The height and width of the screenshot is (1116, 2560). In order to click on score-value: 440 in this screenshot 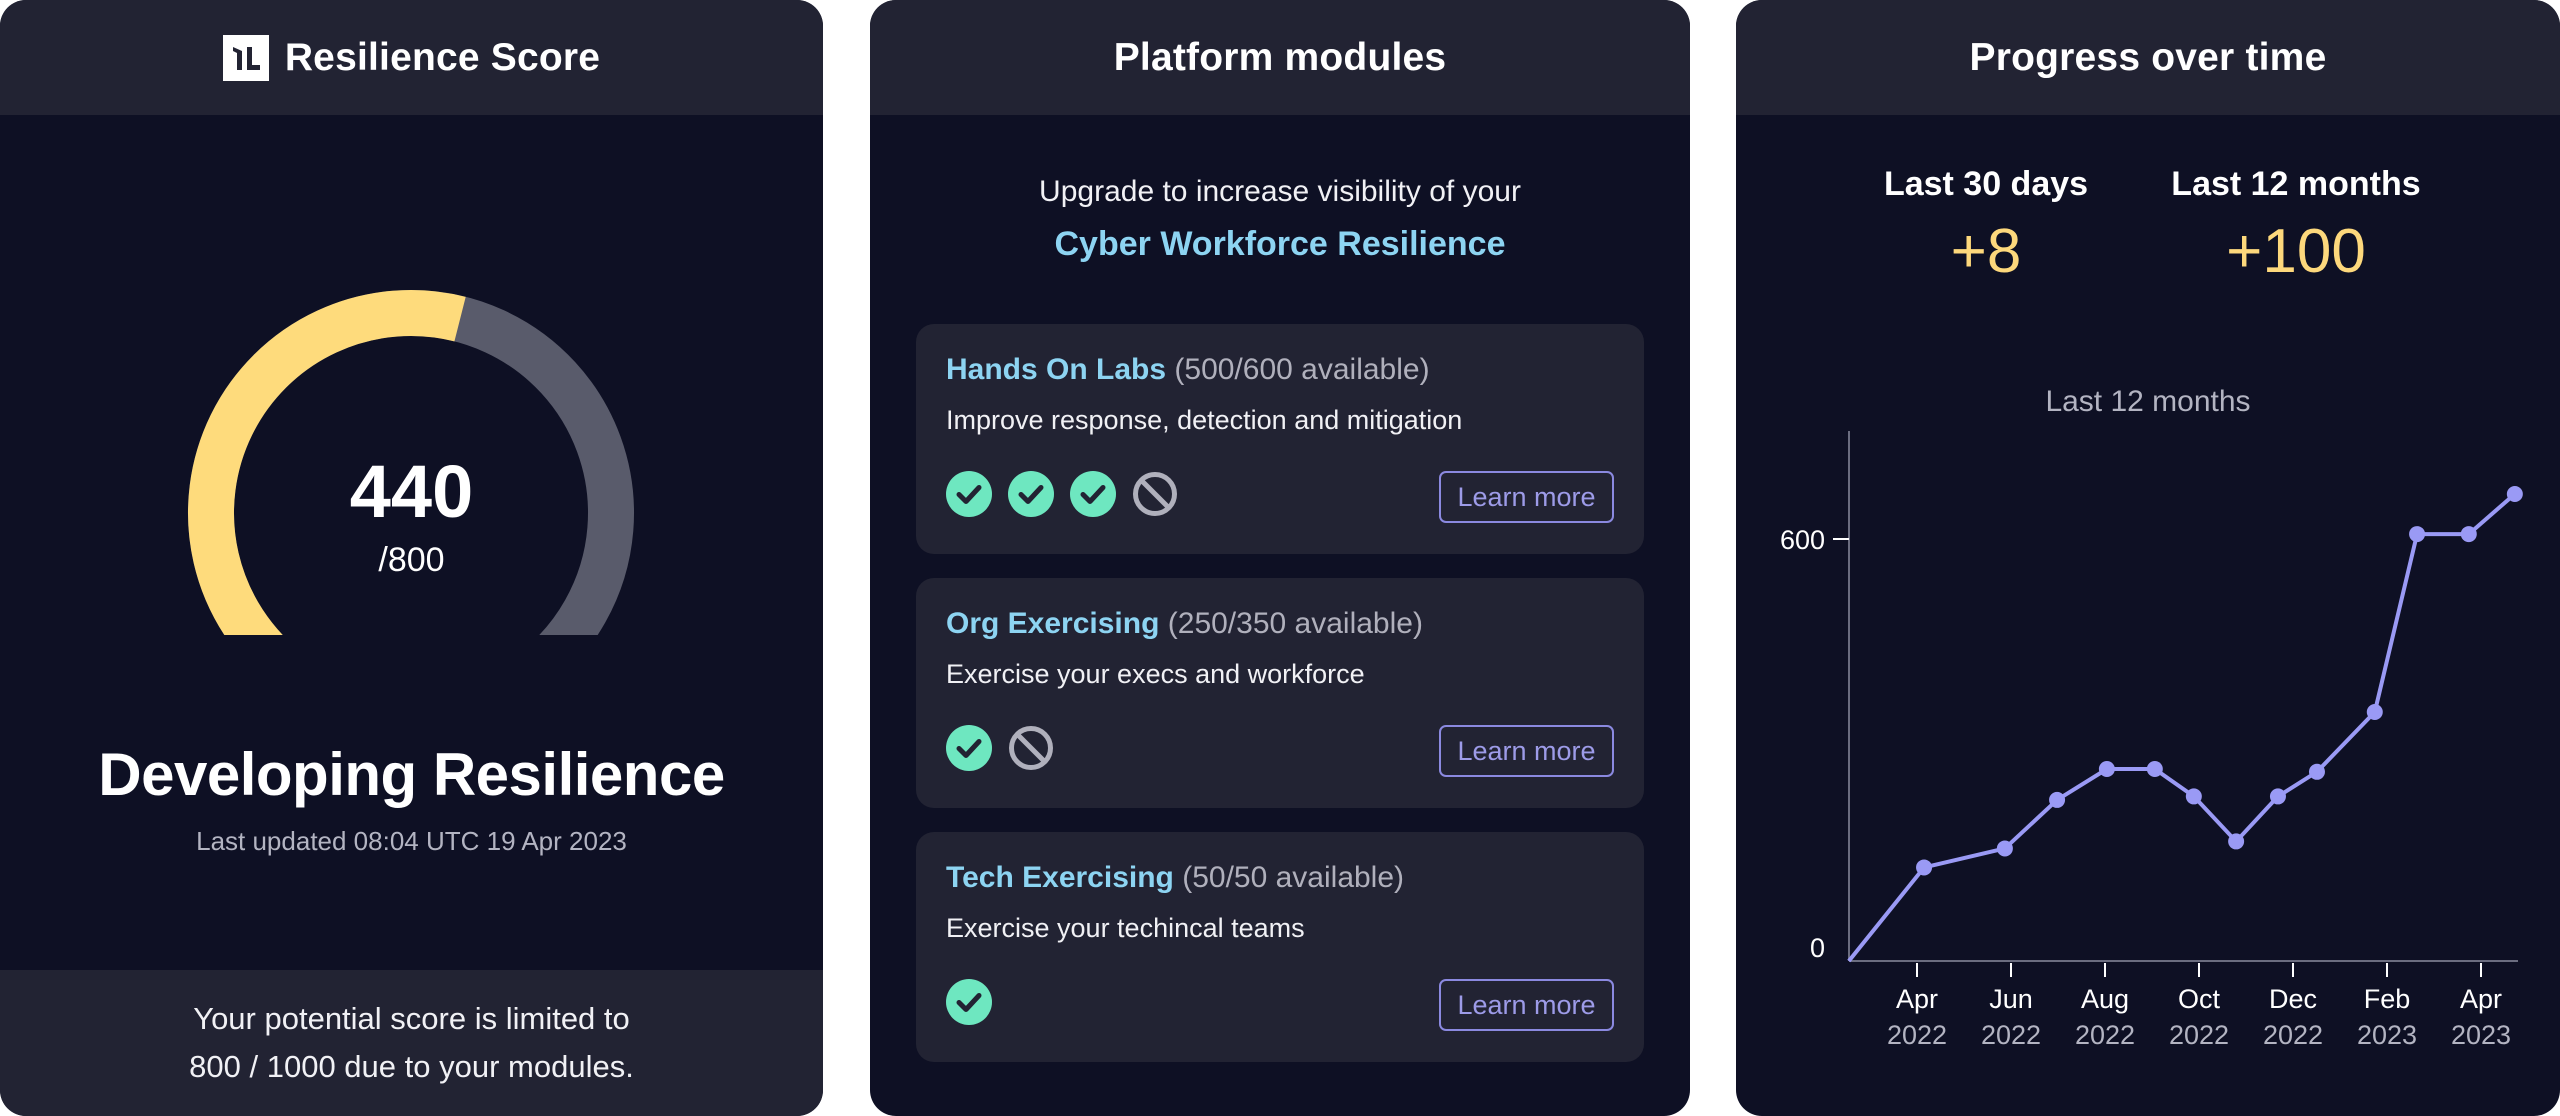, I will do `click(411, 491)`.